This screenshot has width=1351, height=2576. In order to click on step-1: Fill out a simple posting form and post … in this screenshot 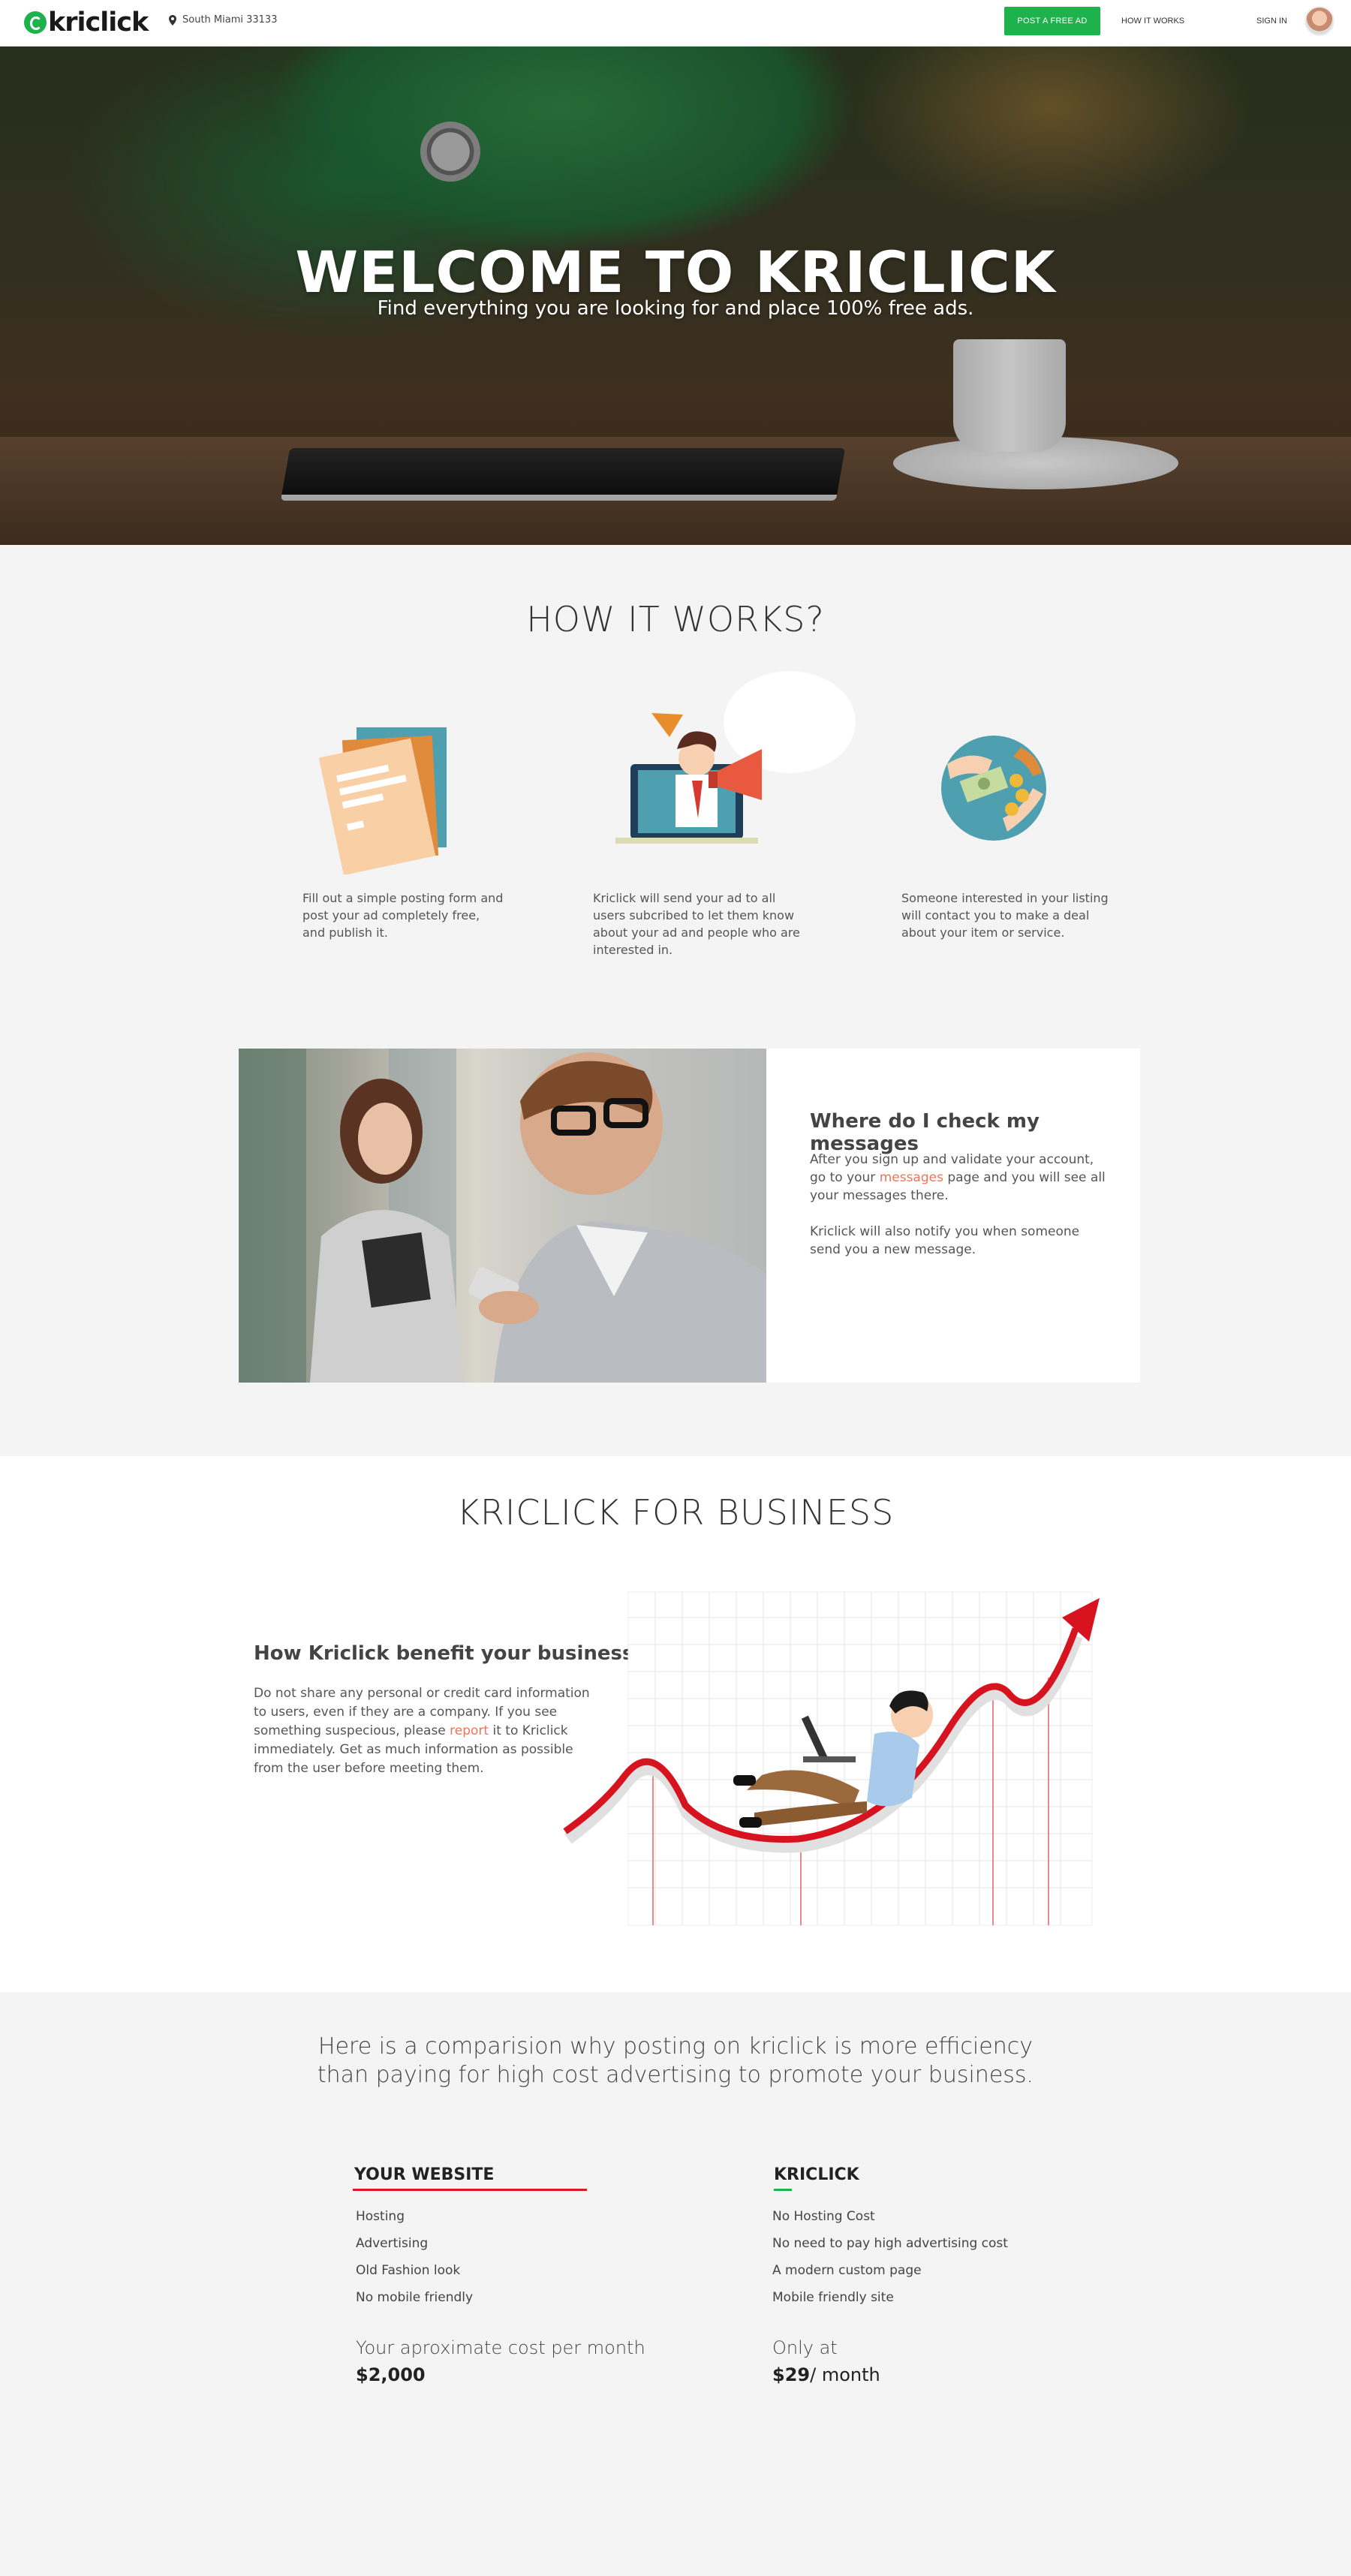, I will do `click(404, 915)`.